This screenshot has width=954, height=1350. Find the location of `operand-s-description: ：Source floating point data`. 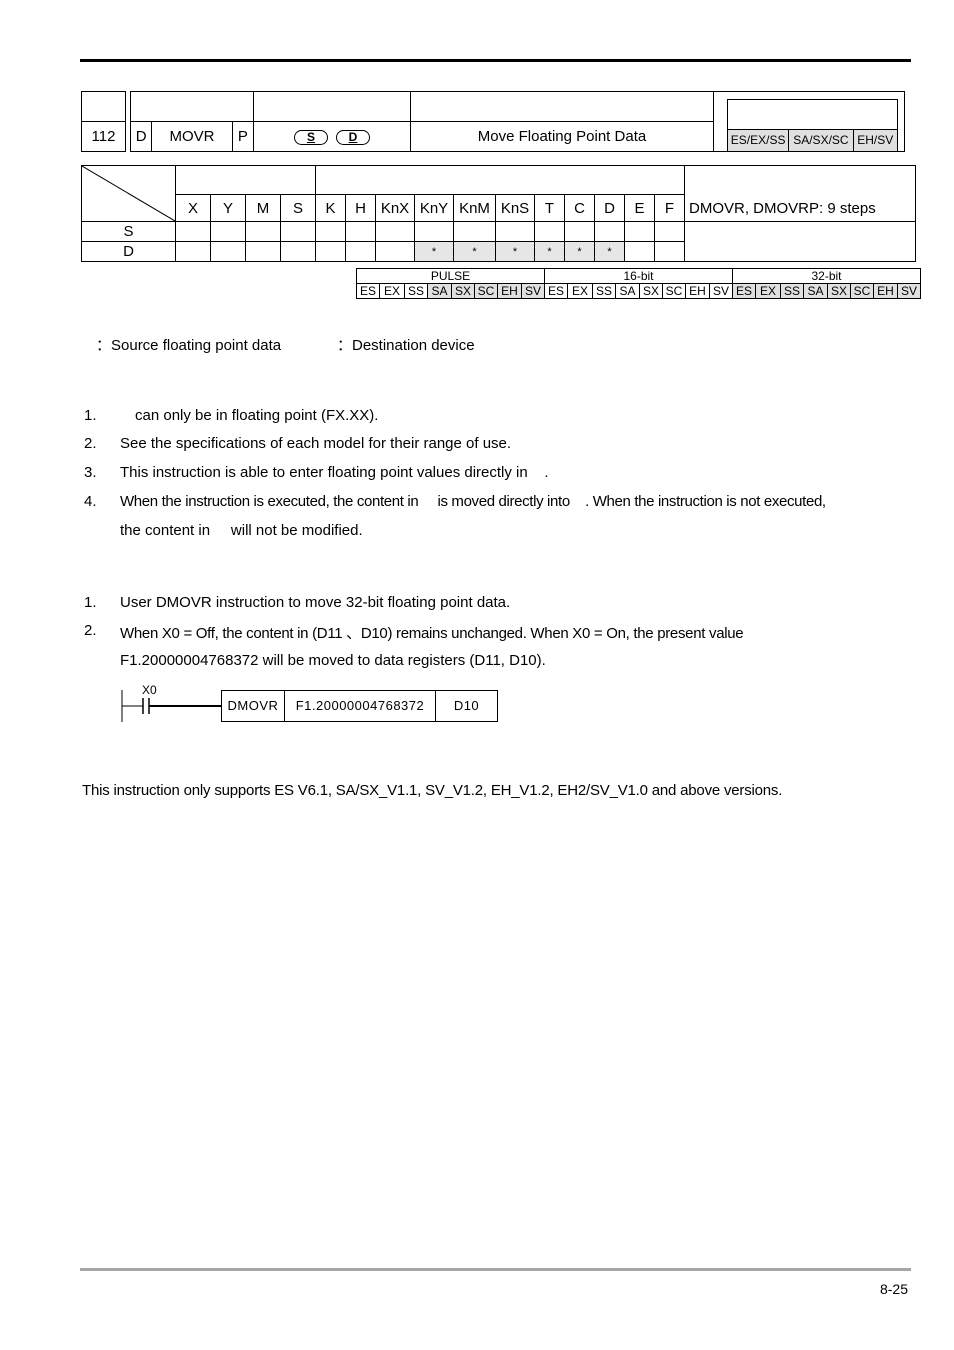

operand-s-description: ：Source floating point data is located at coordinates (189, 345).